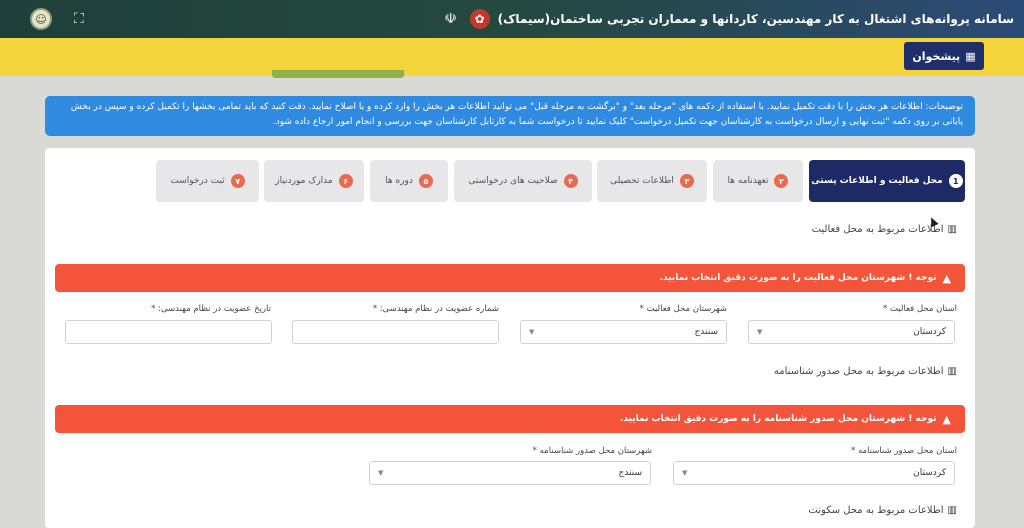 The width and height of the screenshot is (1024, 528). I want to click on input-membership-date, so click(168, 332).